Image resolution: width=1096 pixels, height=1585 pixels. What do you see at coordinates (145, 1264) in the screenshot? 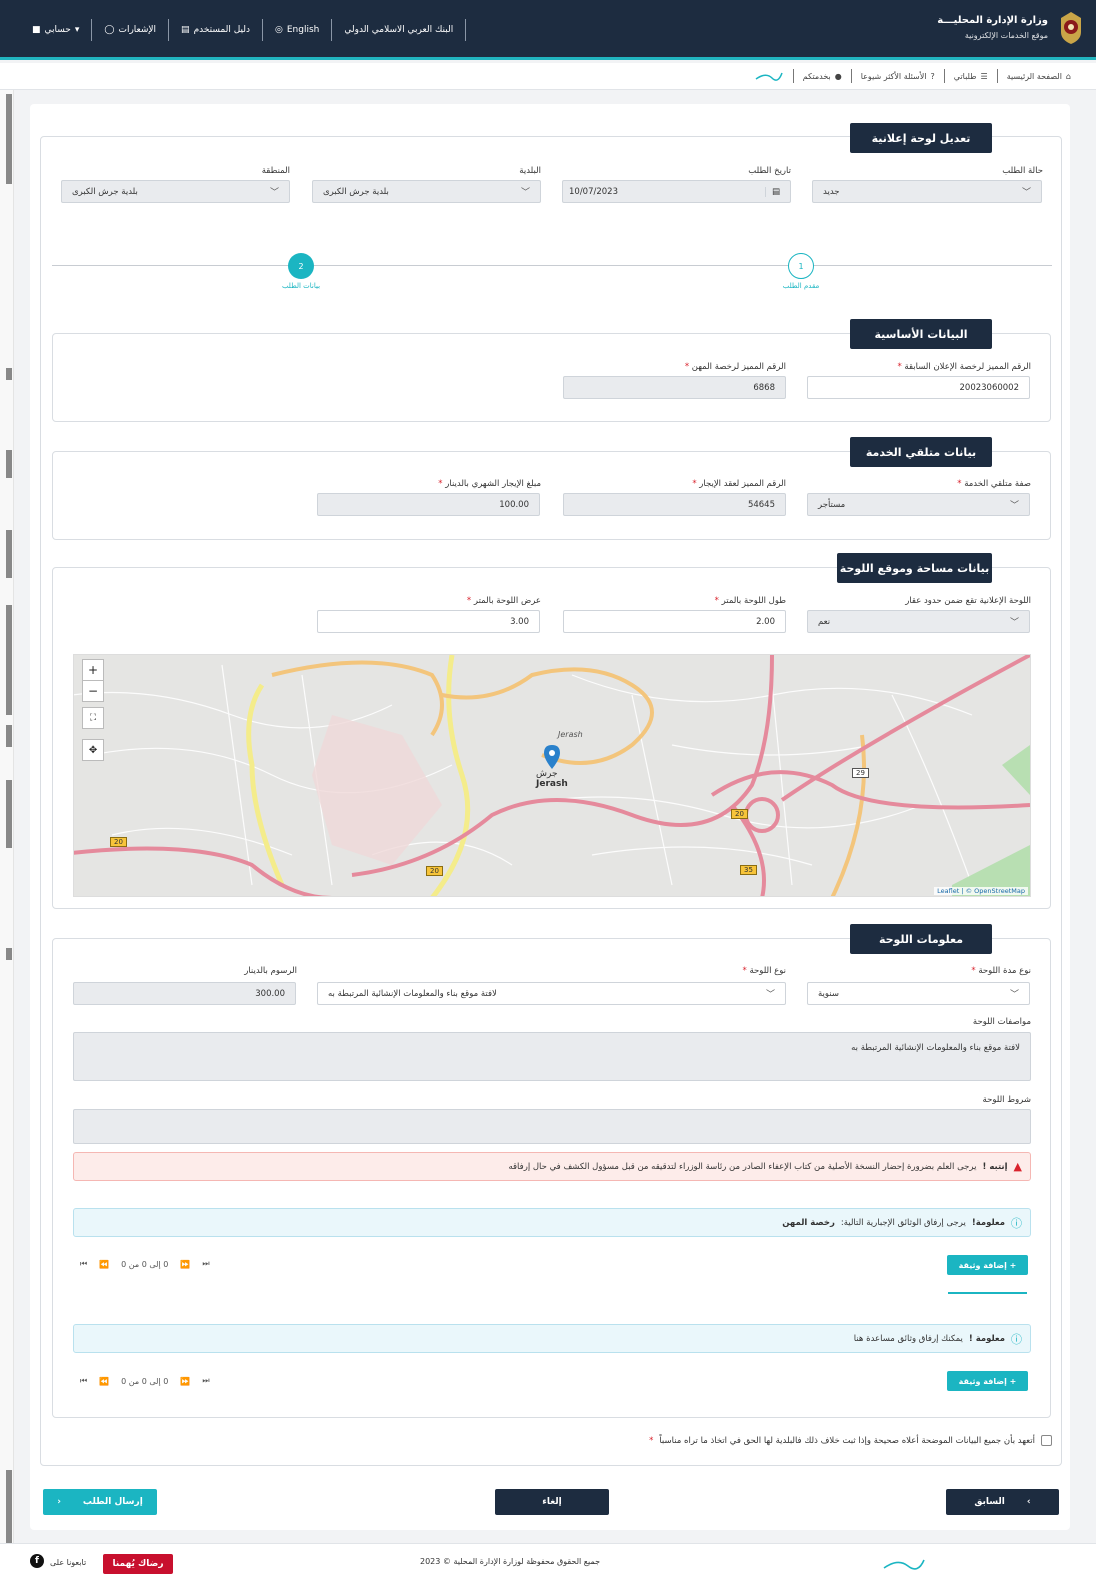
I see `documents-pager: ⏮ ⏪ 0 إلى 0 من 0 ⏩ ⏭` at bounding box center [145, 1264].